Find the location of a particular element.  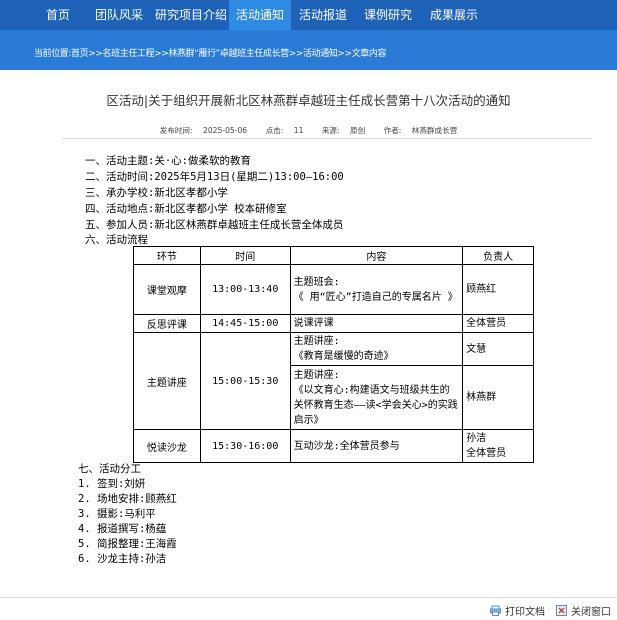

cell-owner: 文慧 is located at coordinates (498, 349).